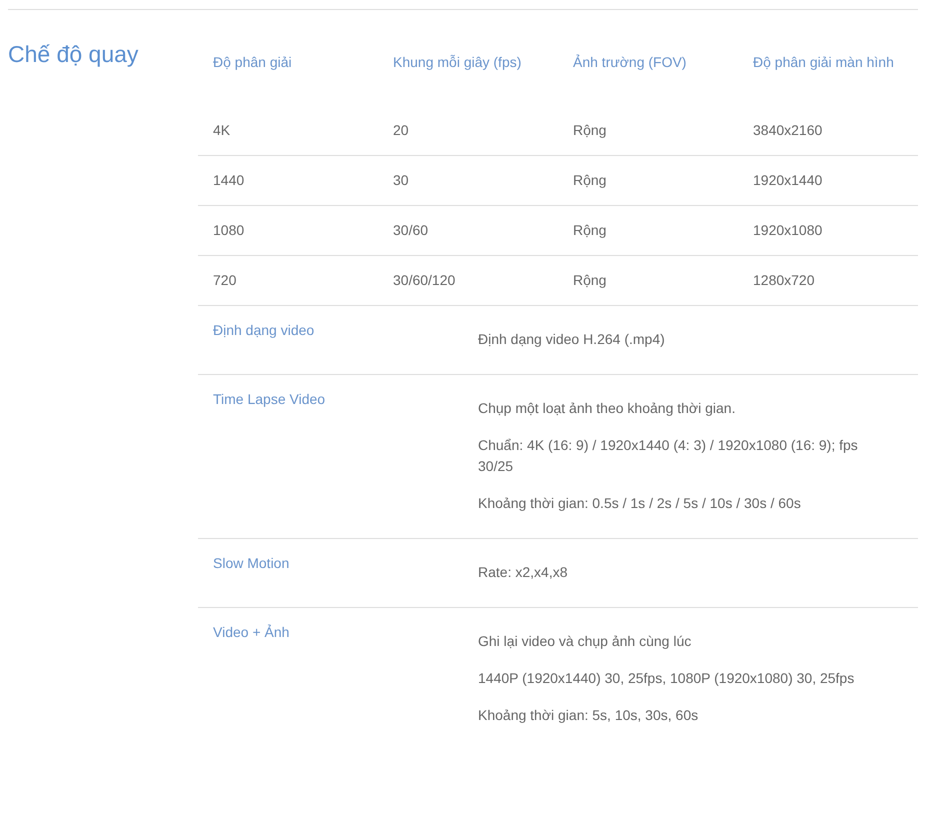 The height and width of the screenshot is (830, 946). What do you see at coordinates (788, 180) in the screenshot?
I see `table-cell-text: 1920x1440` at bounding box center [788, 180].